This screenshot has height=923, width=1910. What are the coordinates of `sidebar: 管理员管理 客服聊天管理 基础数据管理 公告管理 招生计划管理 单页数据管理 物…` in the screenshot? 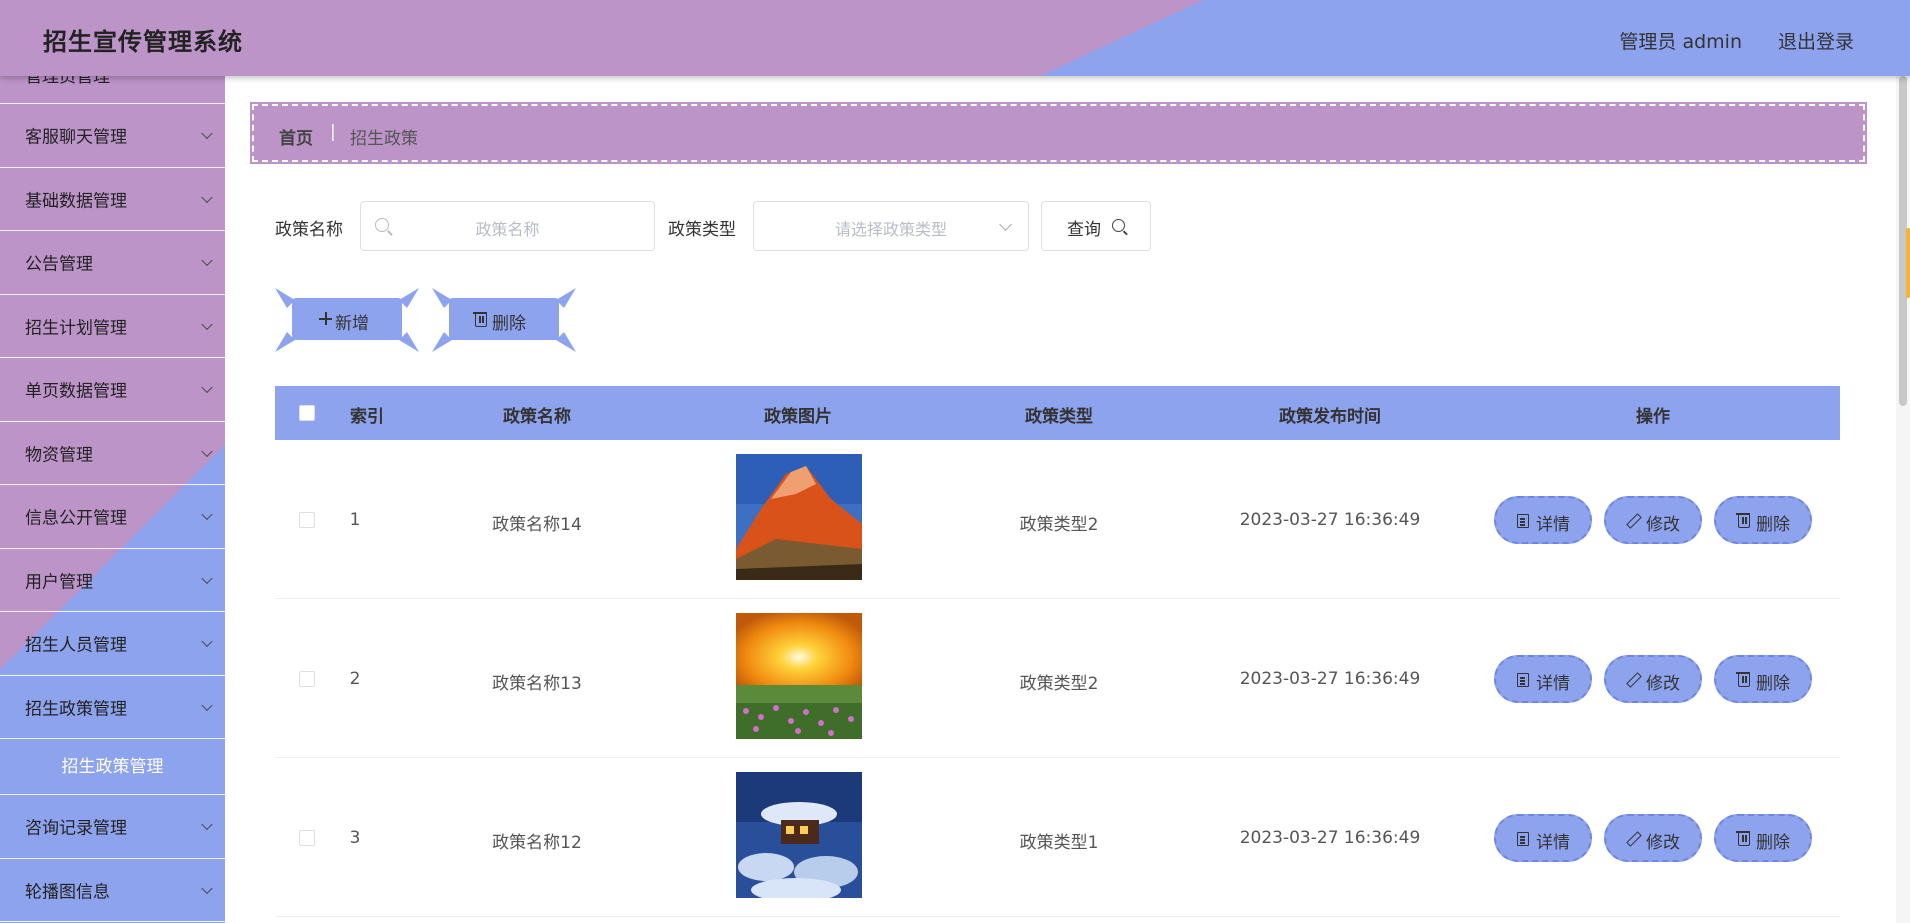 It's located at (112, 491).